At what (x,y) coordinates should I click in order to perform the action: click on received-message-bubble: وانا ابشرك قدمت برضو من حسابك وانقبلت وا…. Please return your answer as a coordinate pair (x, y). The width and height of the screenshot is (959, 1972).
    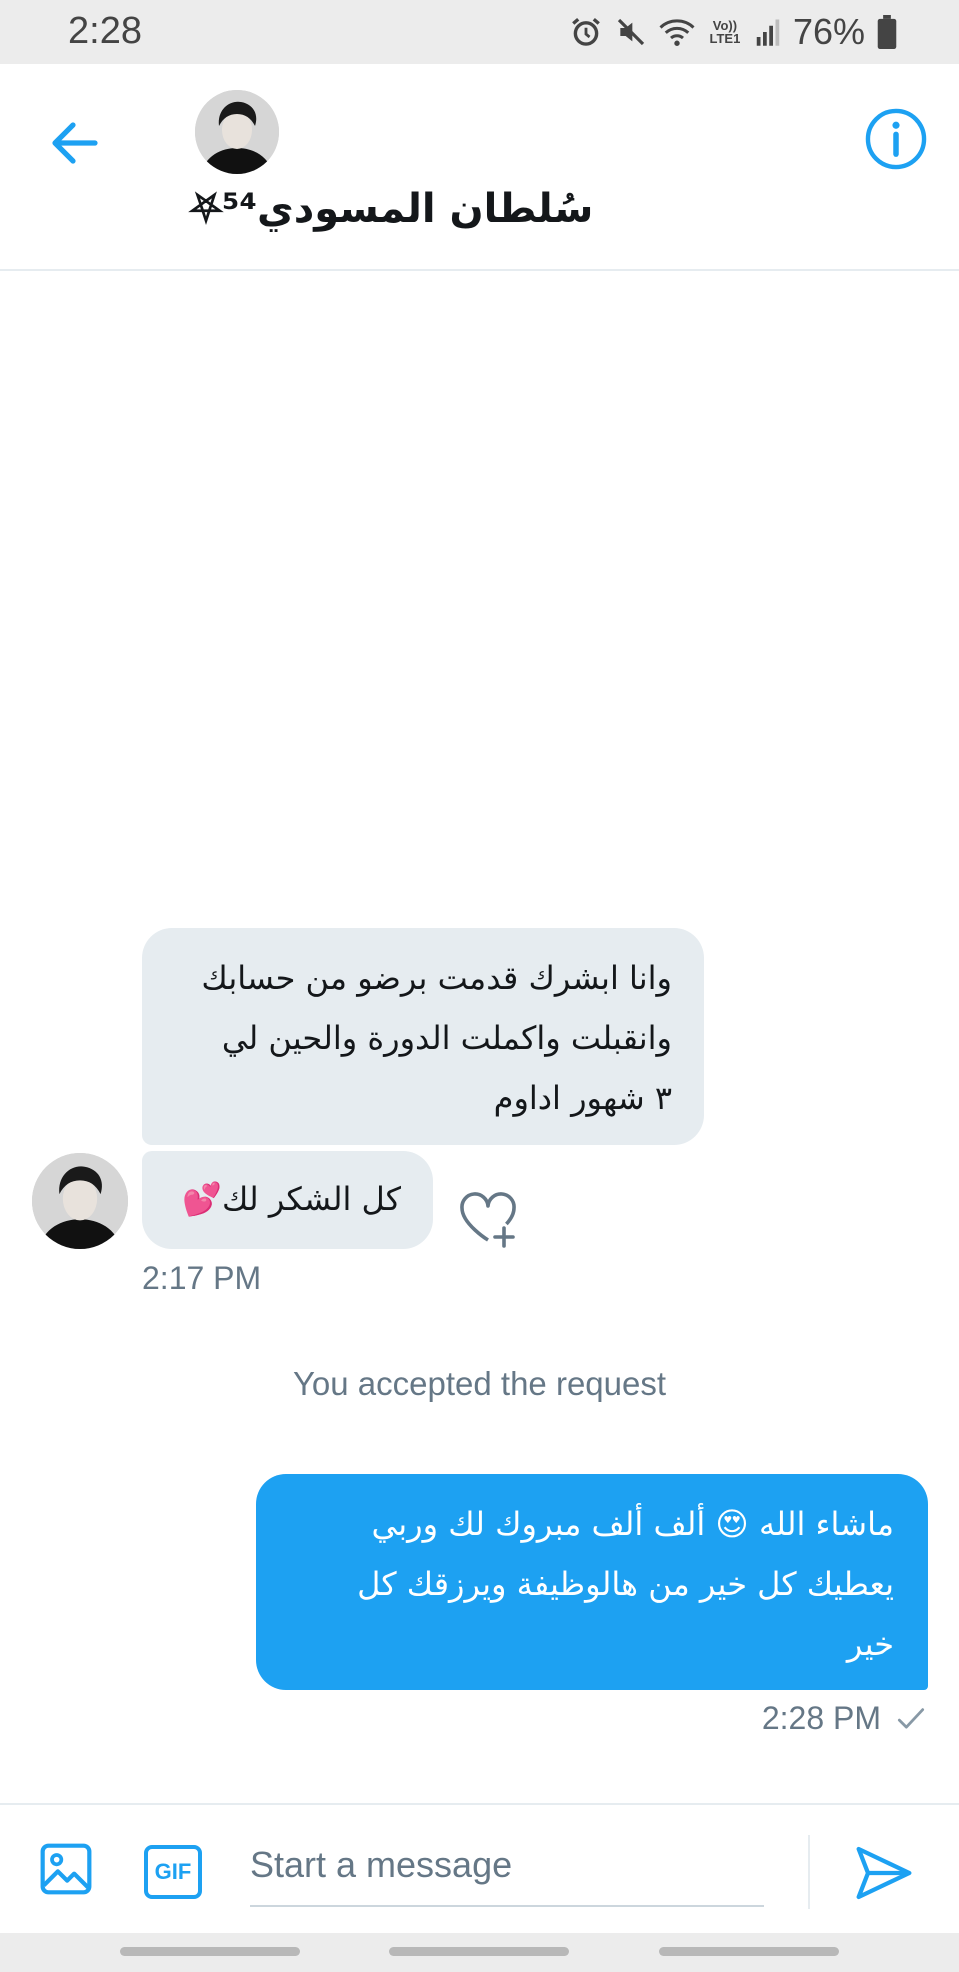
    Looking at the image, I should click on (423, 1036).